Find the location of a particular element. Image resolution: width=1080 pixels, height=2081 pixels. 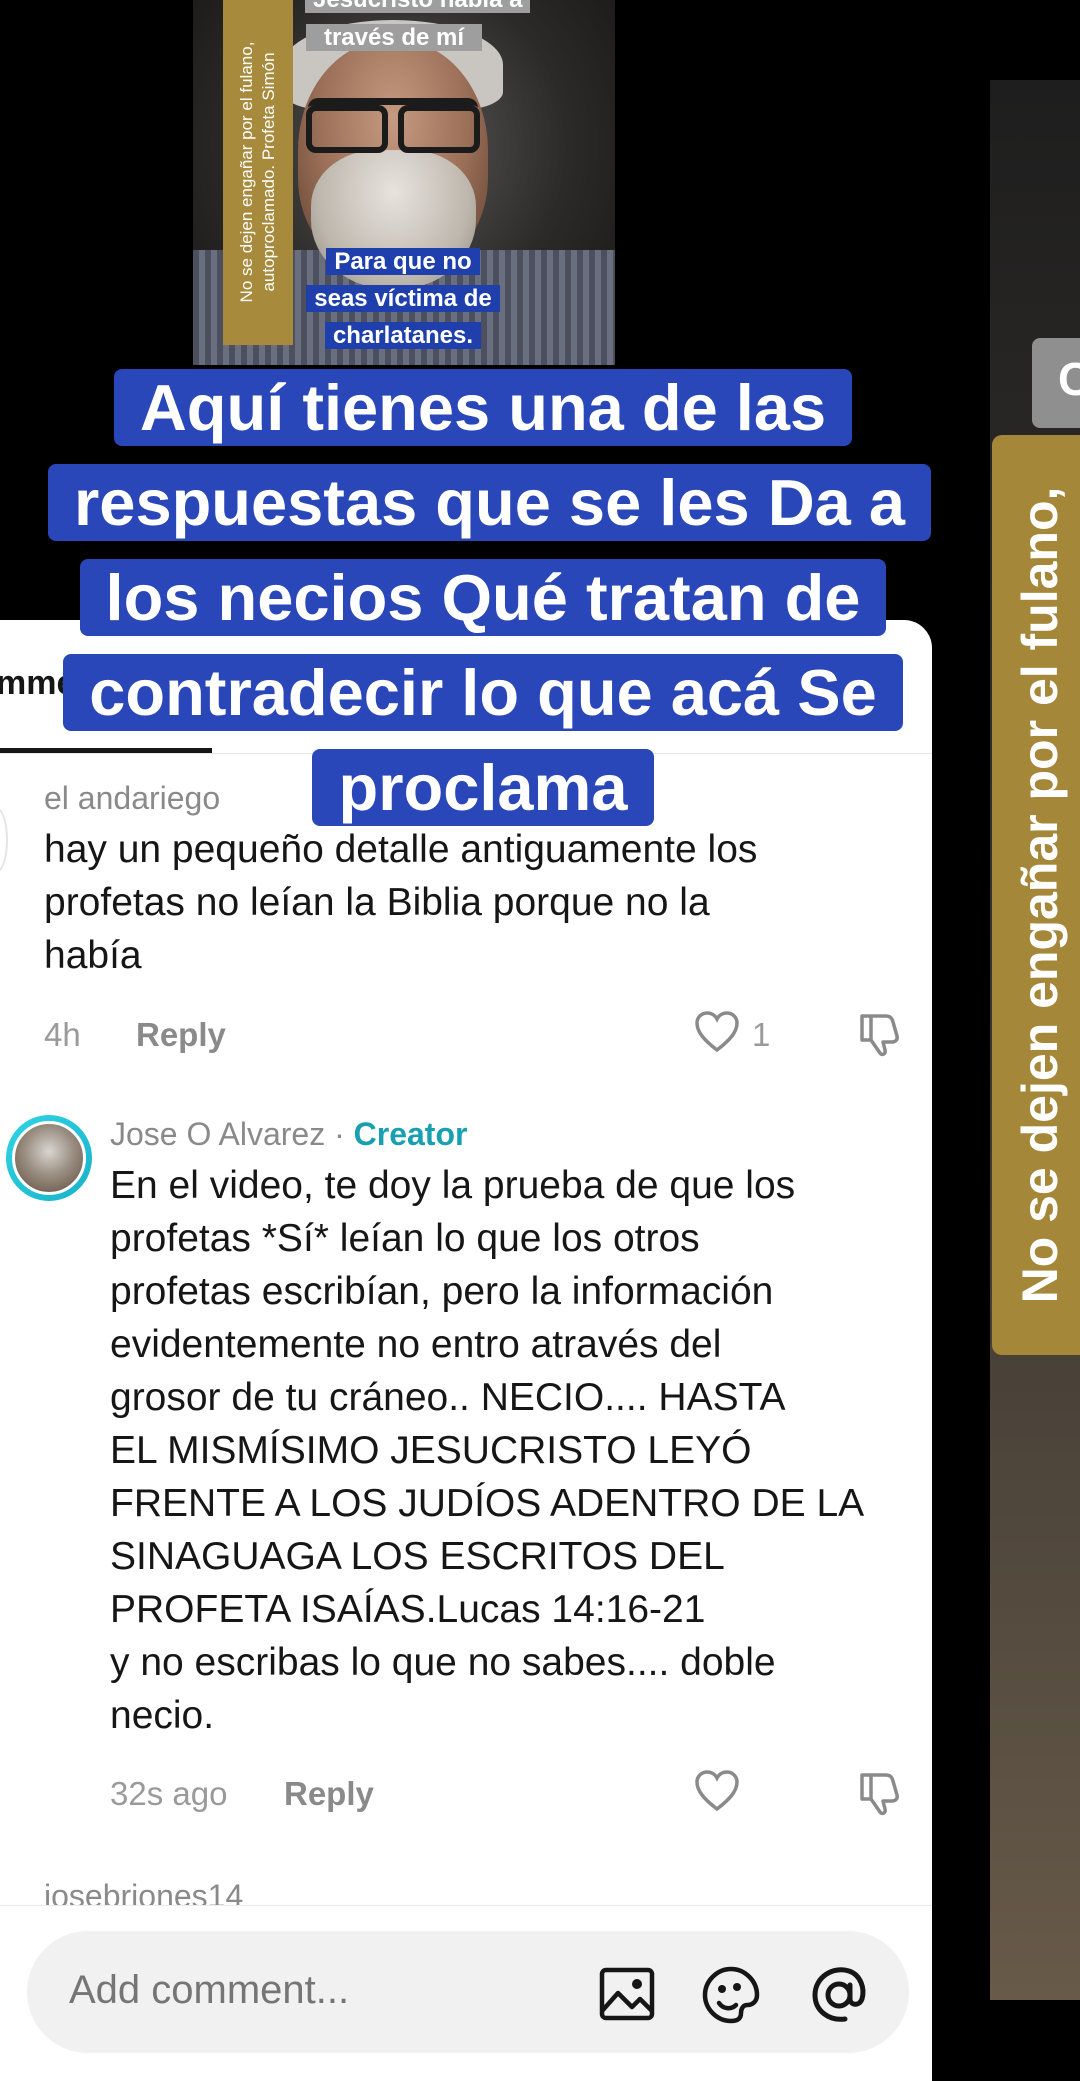

creator-badge: Creator is located at coordinates (410, 1134).